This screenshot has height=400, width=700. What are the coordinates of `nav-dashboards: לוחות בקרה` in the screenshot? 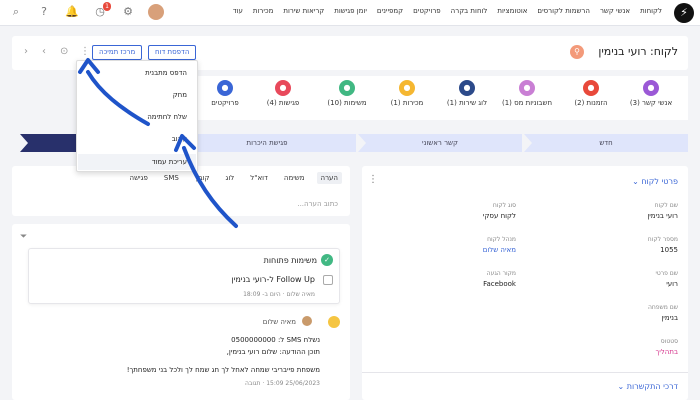 It's located at (469, 11).